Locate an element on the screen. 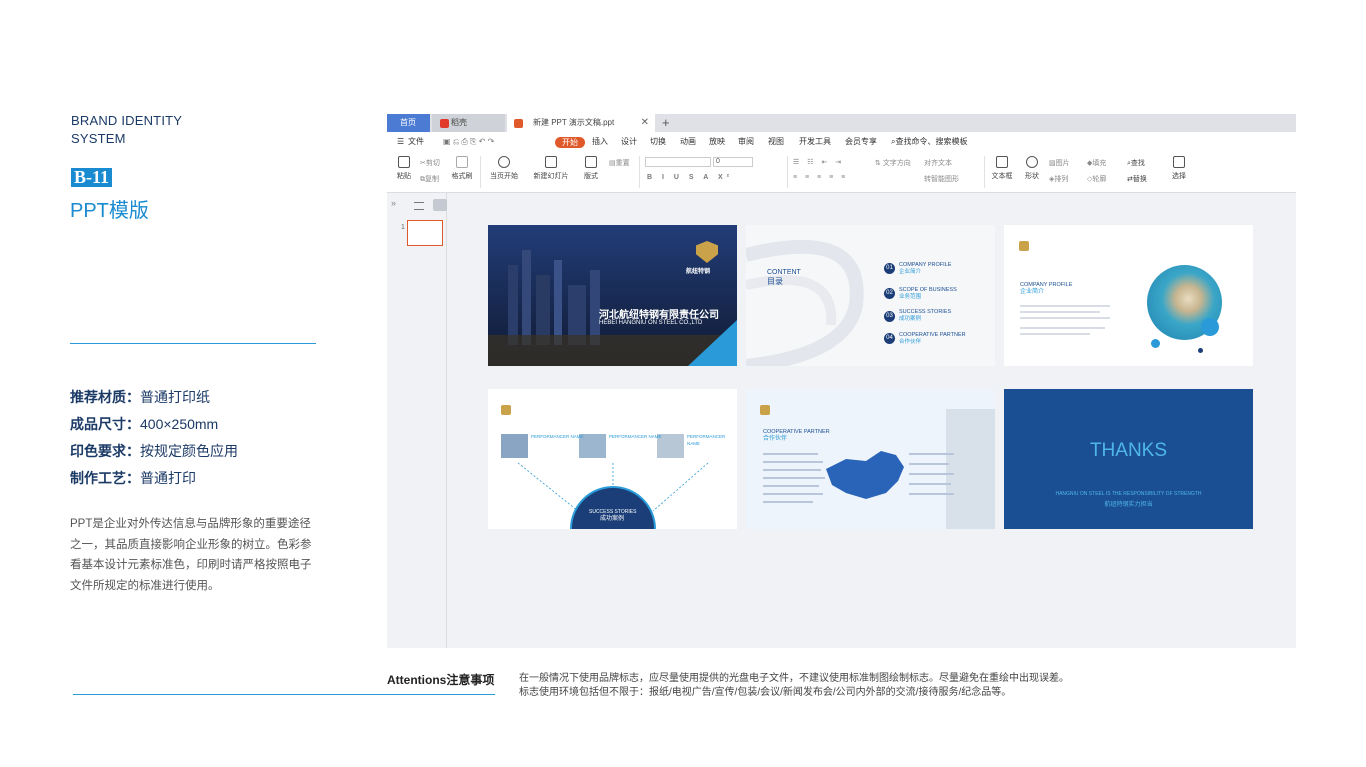  format-painter-button: 格式刷 is located at coordinates (462, 166).